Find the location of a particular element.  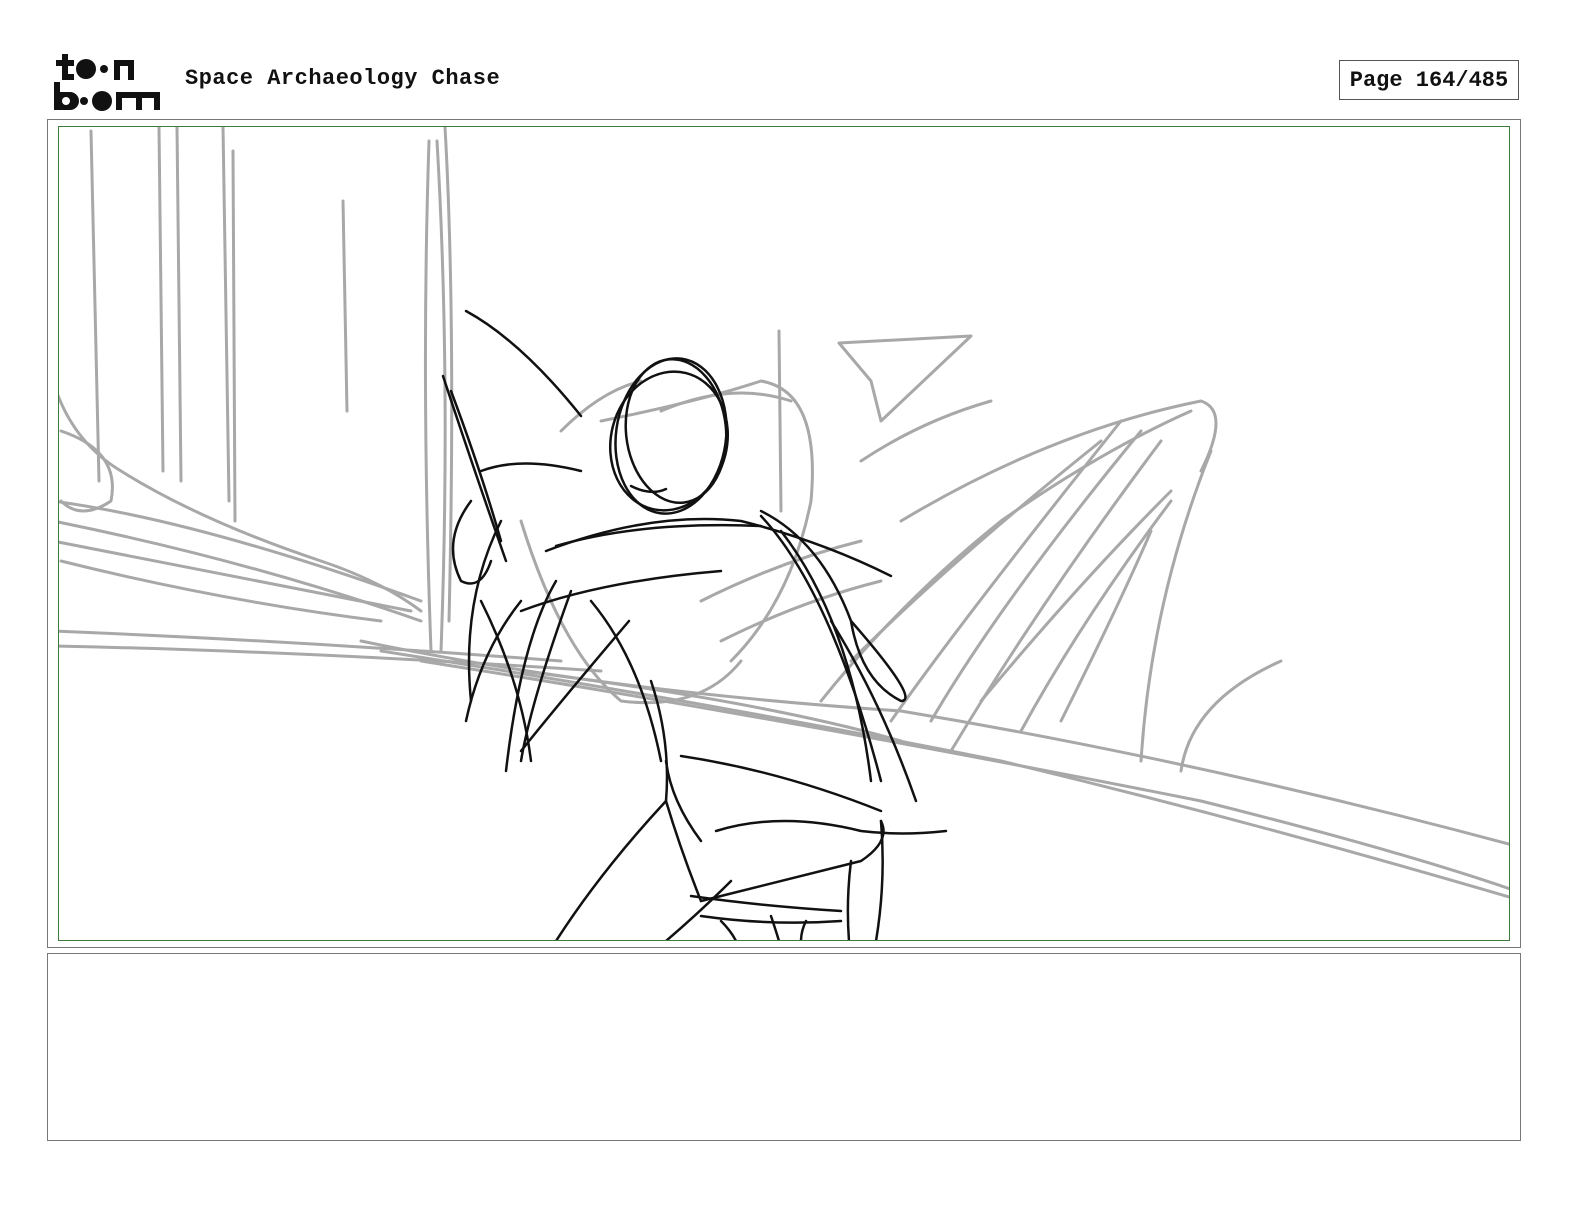

notes-area is located at coordinates (784, 1047).